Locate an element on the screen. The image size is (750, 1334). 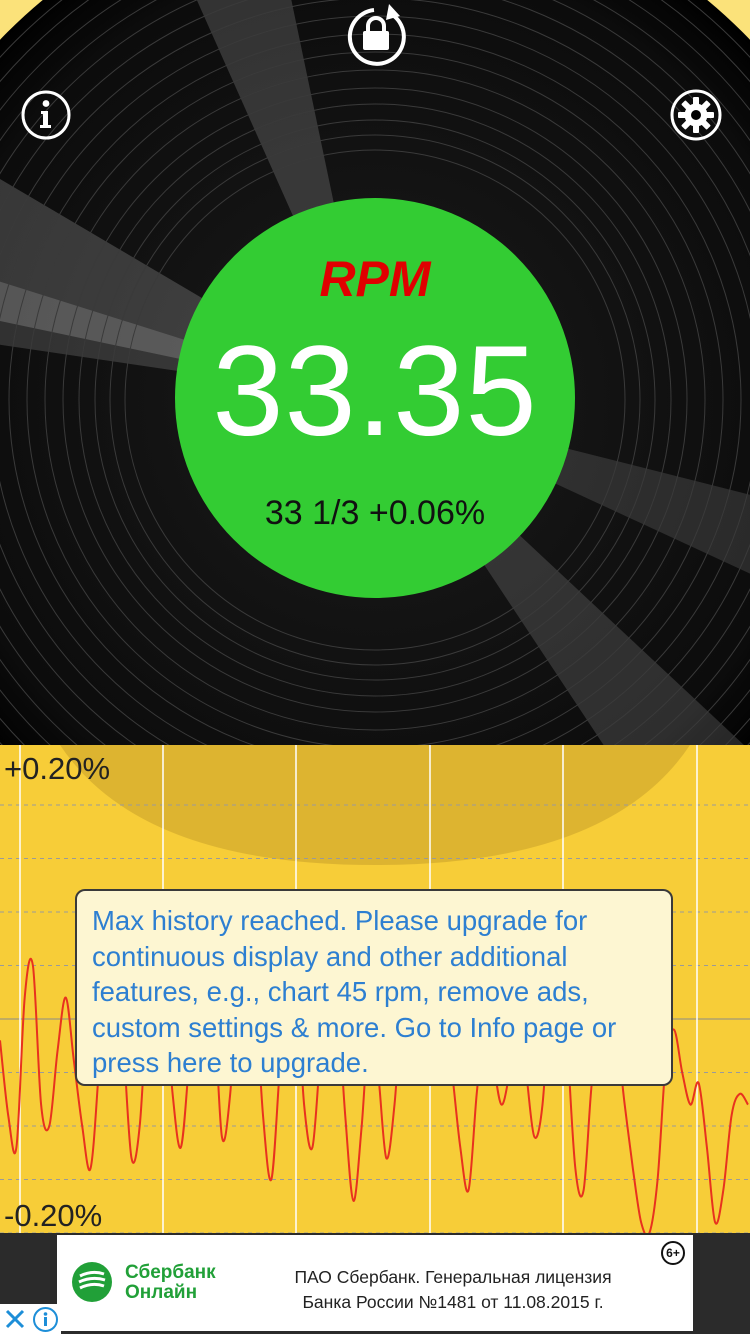
ad-brand-line2: Онлайн is located at coordinates (161, 1292).